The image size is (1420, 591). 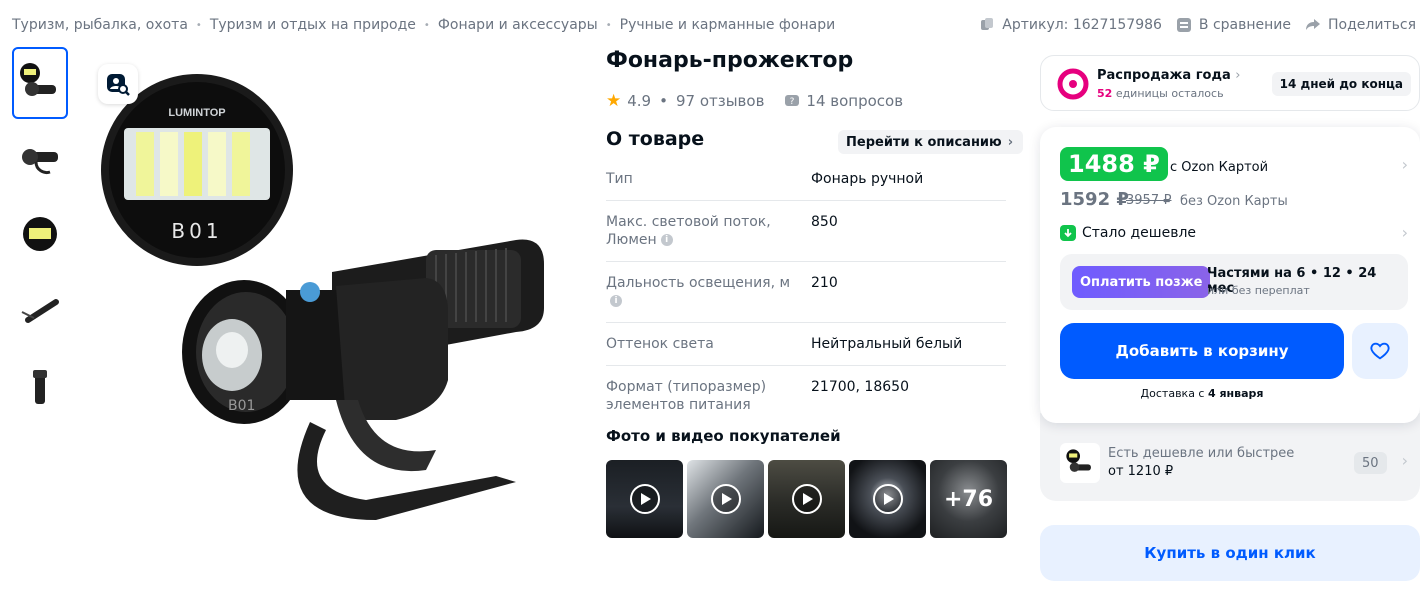 I want to click on delivery-prefix: Доставка с, so click(x=1174, y=393).